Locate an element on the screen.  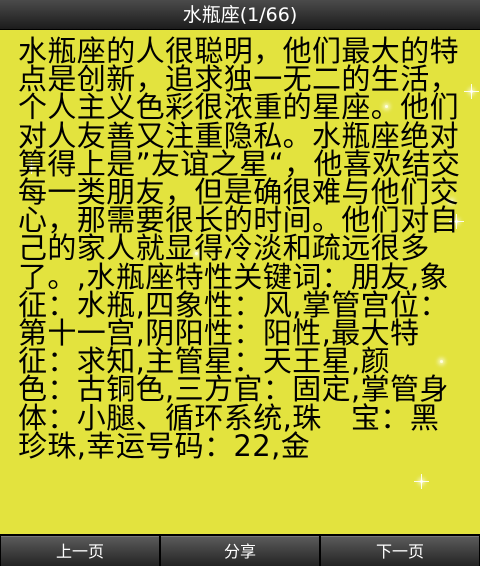
share-button: 分享 is located at coordinates (240, 551).